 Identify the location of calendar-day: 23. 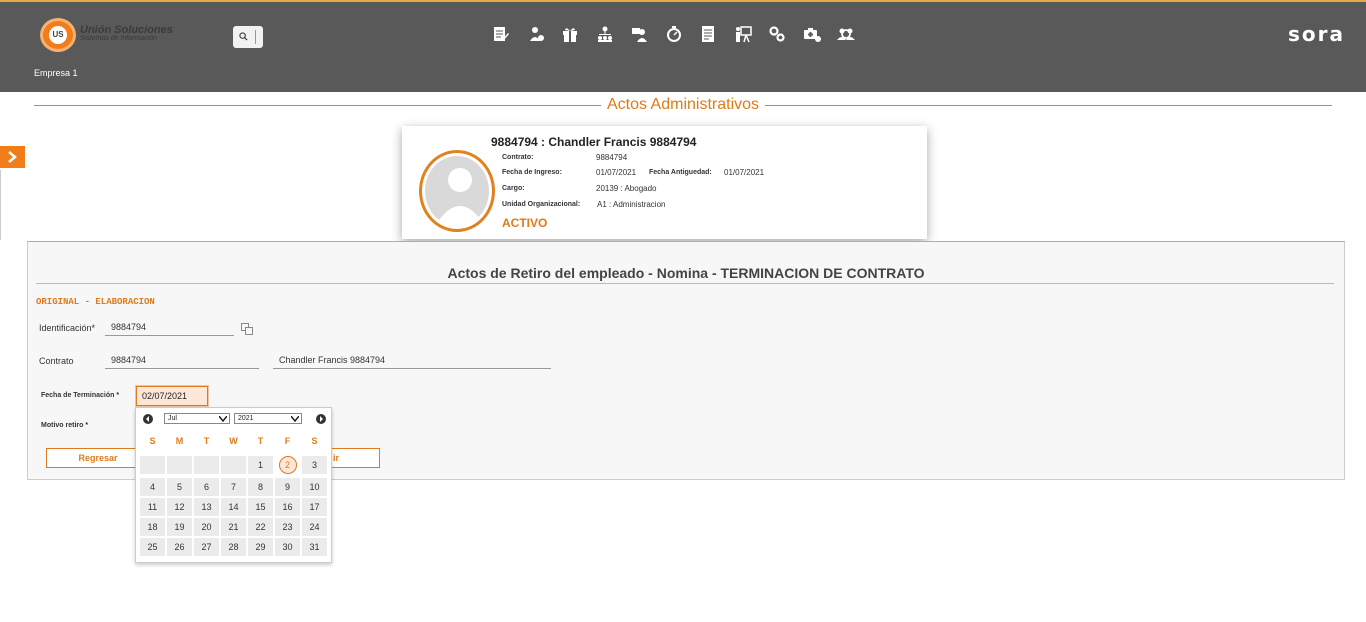
(287, 527).